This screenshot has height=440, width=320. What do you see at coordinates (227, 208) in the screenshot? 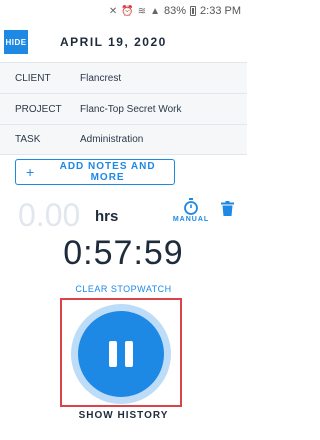
I see `trash-icon` at bounding box center [227, 208].